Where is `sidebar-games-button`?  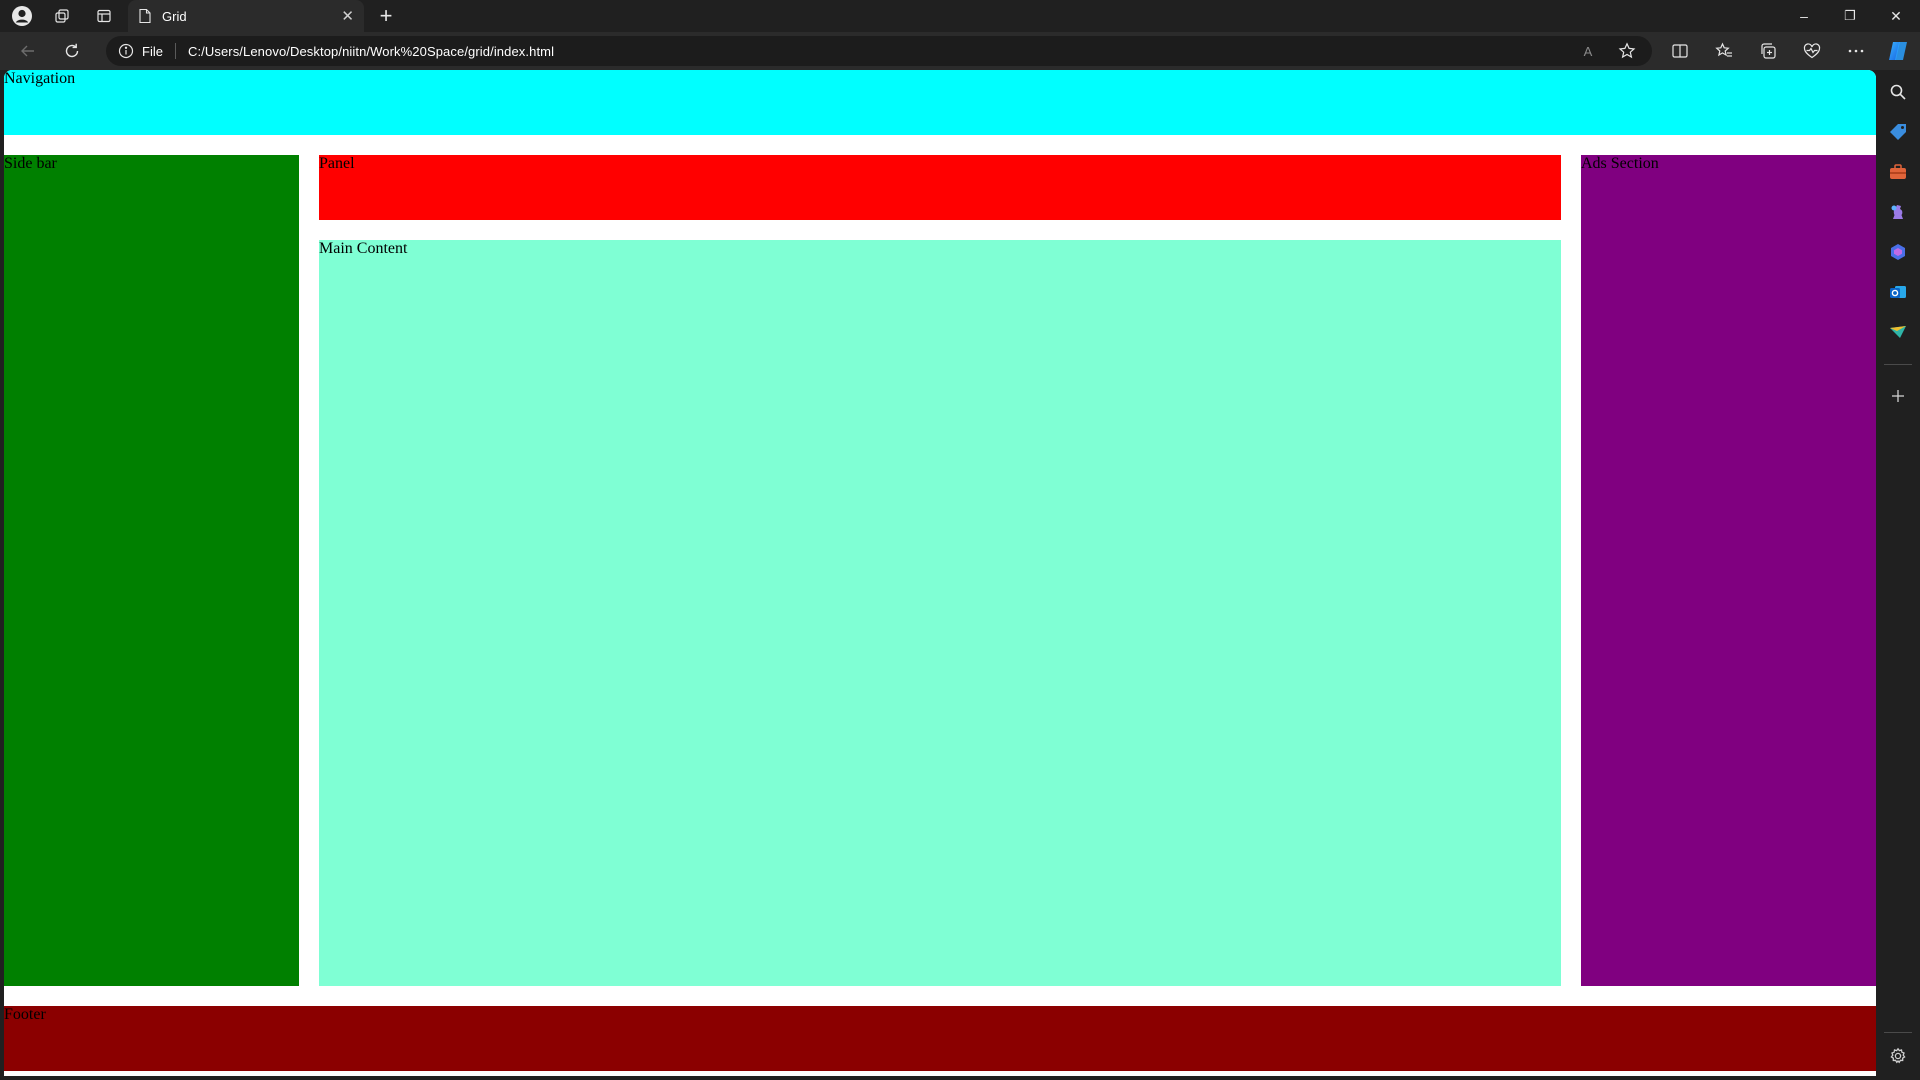
sidebar-games-button is located at coordinates (1898, 212).